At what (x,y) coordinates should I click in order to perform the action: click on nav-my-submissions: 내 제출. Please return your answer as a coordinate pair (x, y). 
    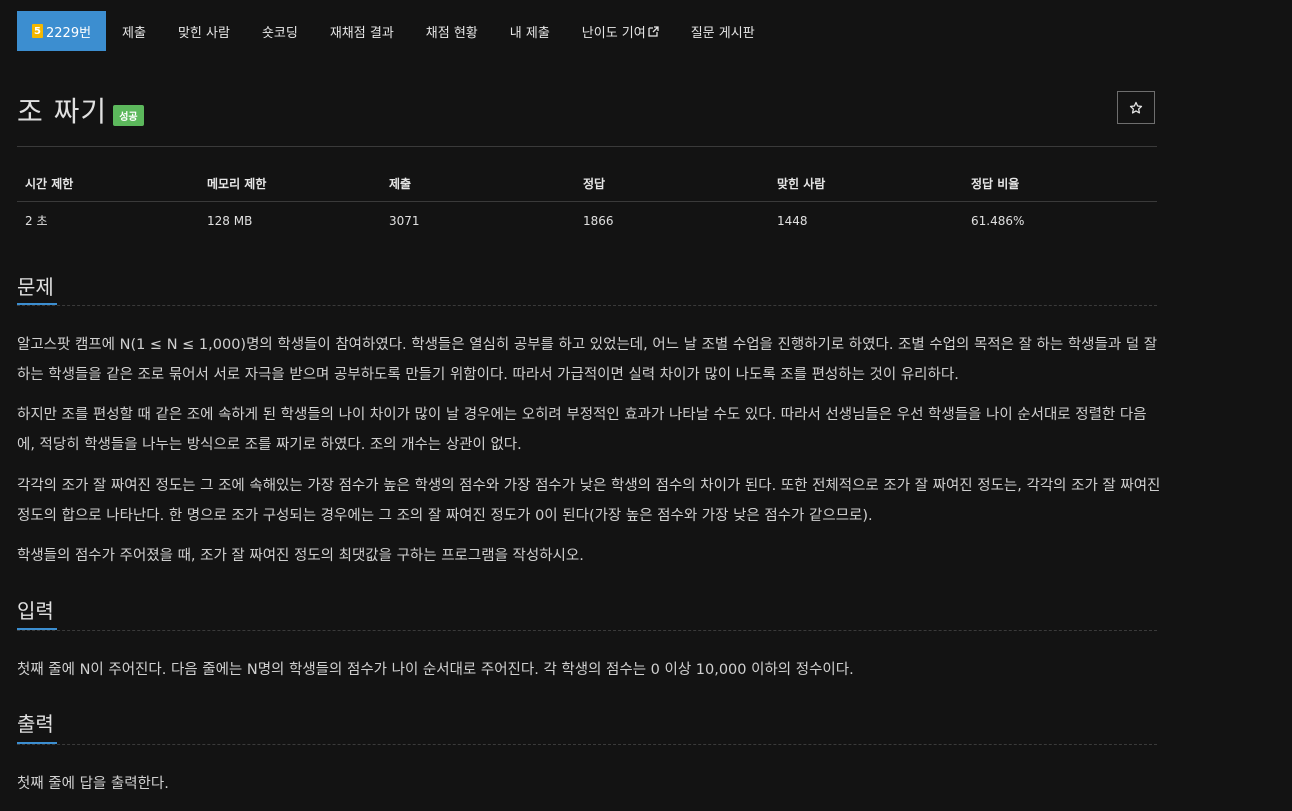
    Looking at the image, I should click on (530, 31).